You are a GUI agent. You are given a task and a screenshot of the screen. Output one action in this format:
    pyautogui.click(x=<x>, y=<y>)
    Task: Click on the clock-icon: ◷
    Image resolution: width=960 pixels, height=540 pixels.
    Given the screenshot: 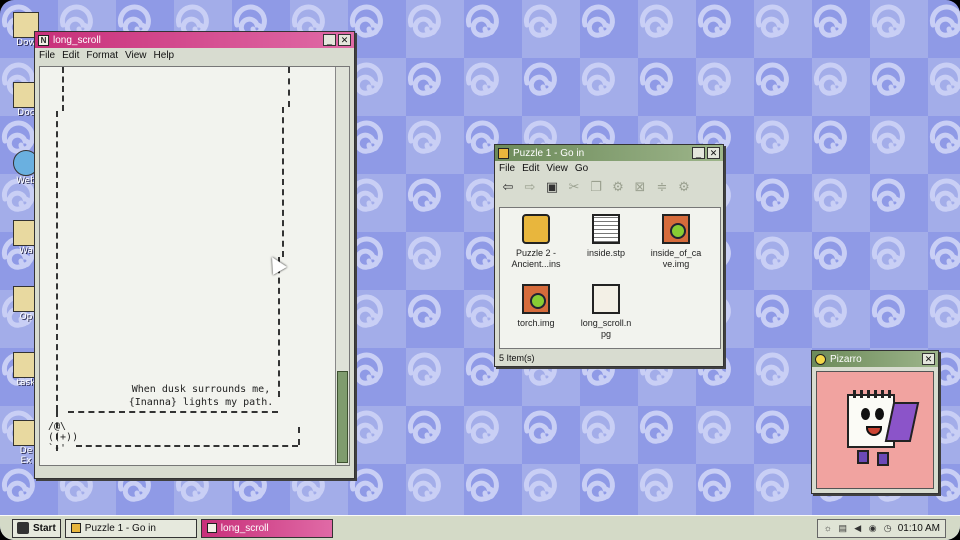 What is the action you would take?
    pyautogui.click(x=887, y=528)
    